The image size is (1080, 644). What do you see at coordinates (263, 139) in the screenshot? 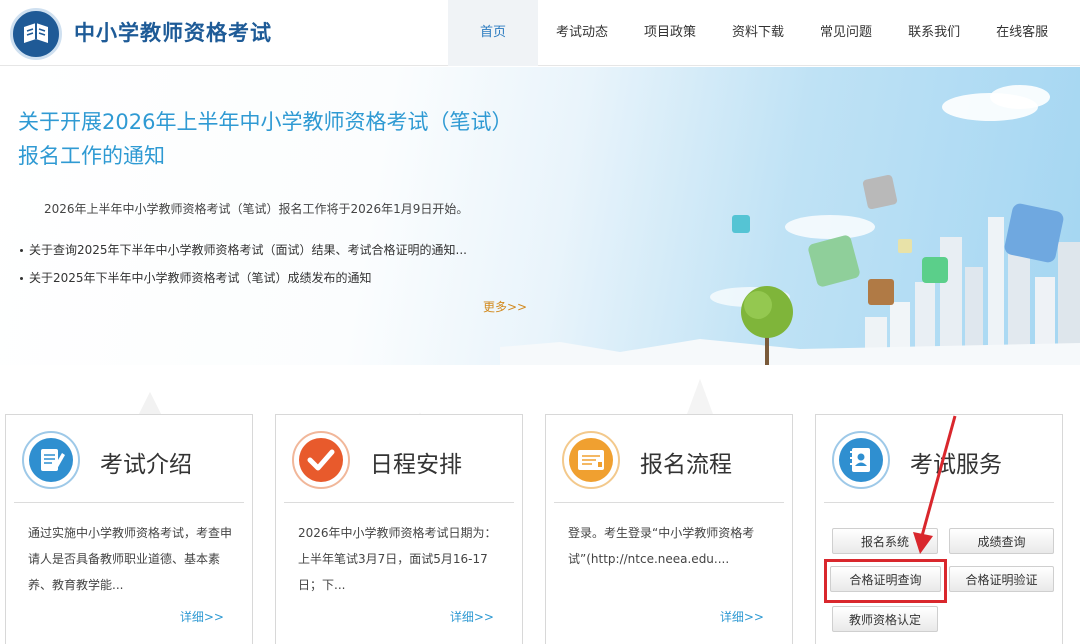
I see `headline-notice: 关于开展2026年上半年中小学教师资格考试（笔试）报名工作的通知` at bounding box center [263, 139].